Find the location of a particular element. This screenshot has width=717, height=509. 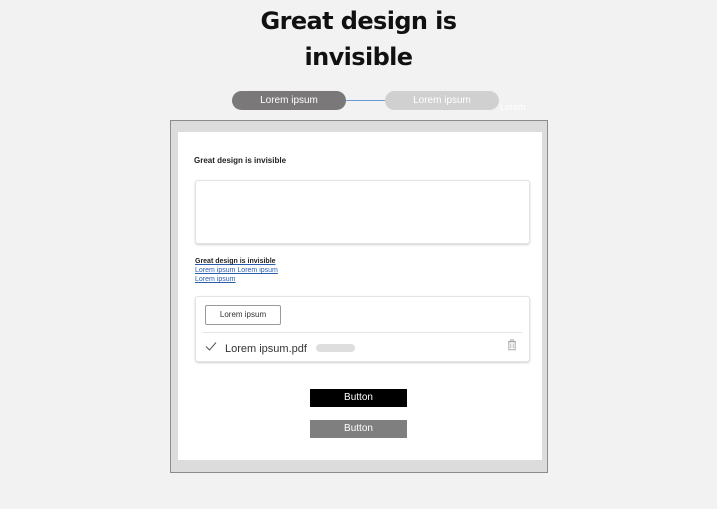

step-1-pill: Lorem ipsum is located at coordinates (289, 100).